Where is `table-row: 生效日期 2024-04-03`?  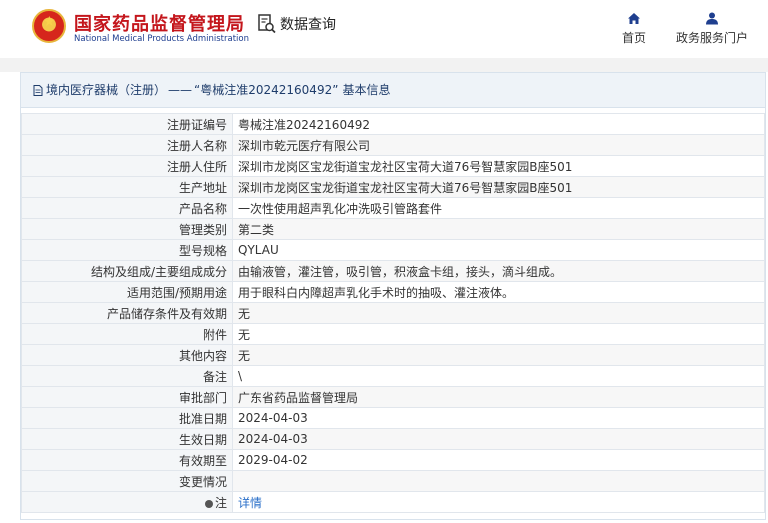
table-row: 生效日期 2024-04-03 is located at coordinates (393, 439).